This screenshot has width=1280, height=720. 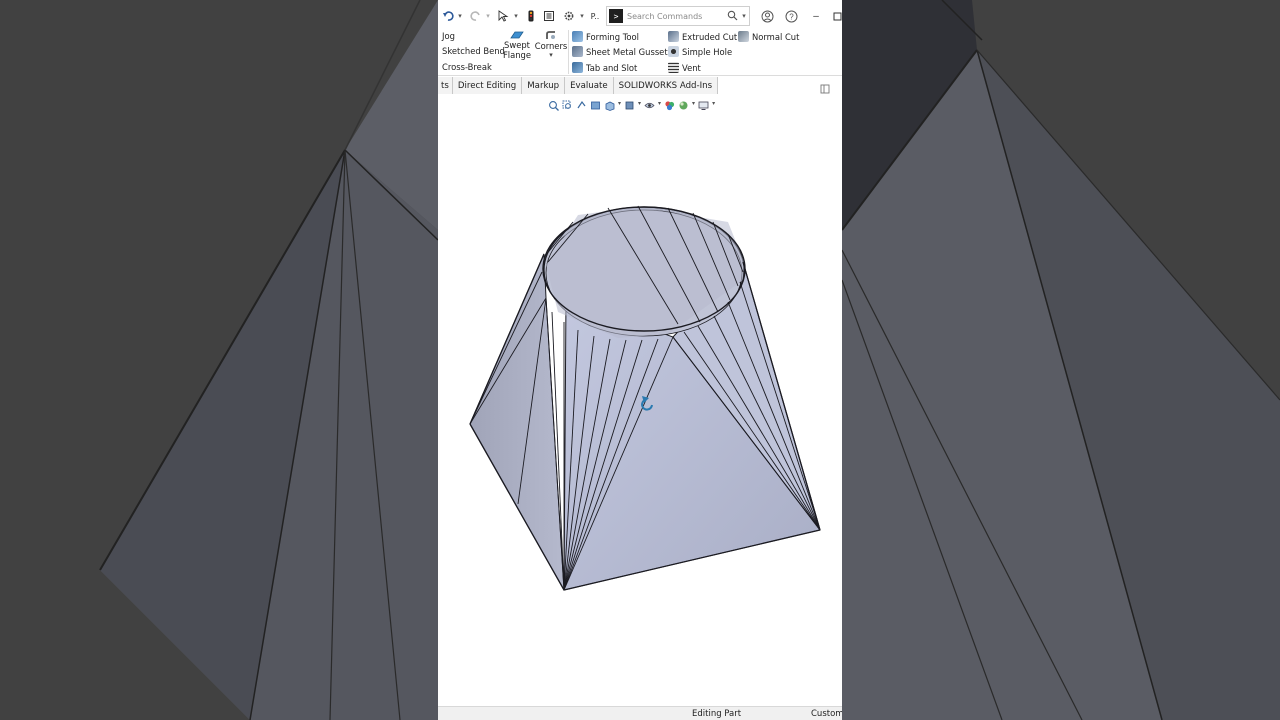 I want to click on heads-up-view-toolbar: ▾ ▾ ▾ ▾ ▾, so click(x=631, y=103).